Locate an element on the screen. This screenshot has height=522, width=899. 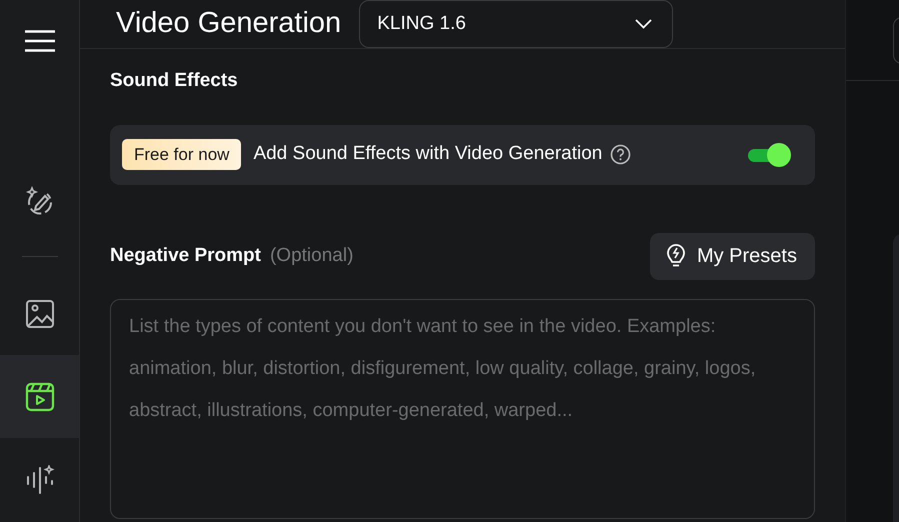
image-icon is located at coordinates (39, 313).